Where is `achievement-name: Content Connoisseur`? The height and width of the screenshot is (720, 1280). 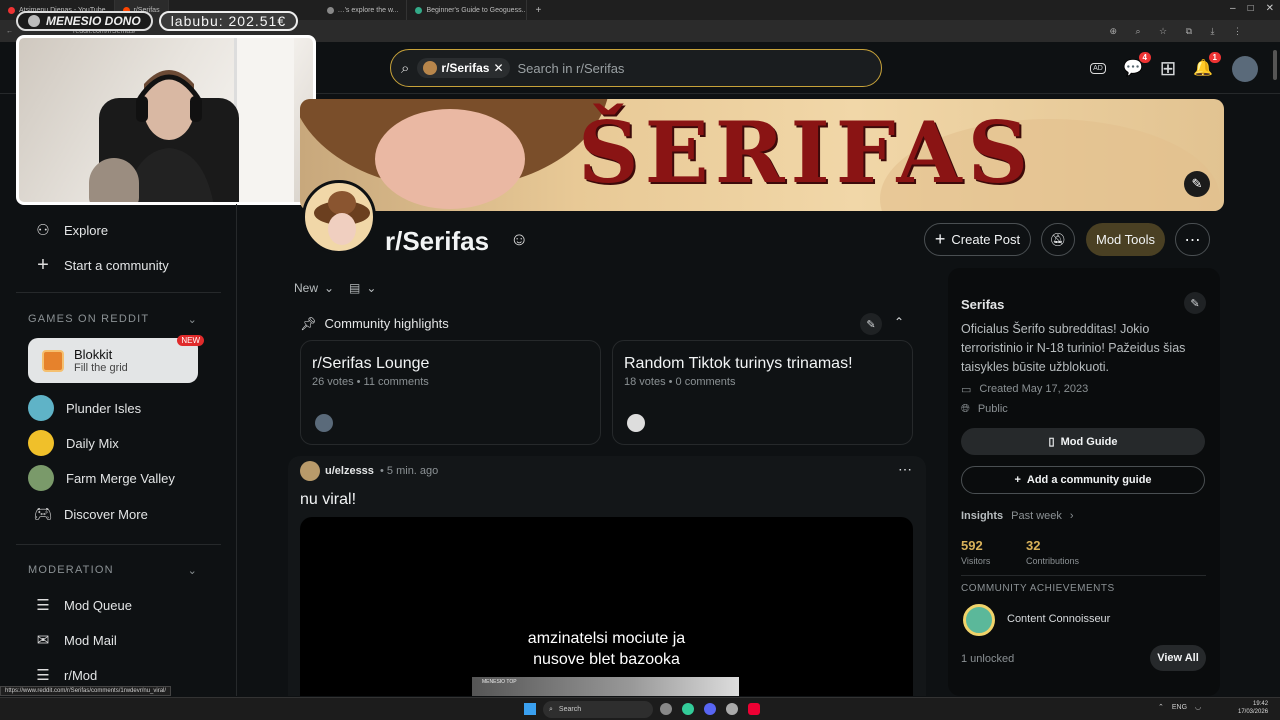
achievement-name: Content Connoisseur is located at coordinates (1059, 619).